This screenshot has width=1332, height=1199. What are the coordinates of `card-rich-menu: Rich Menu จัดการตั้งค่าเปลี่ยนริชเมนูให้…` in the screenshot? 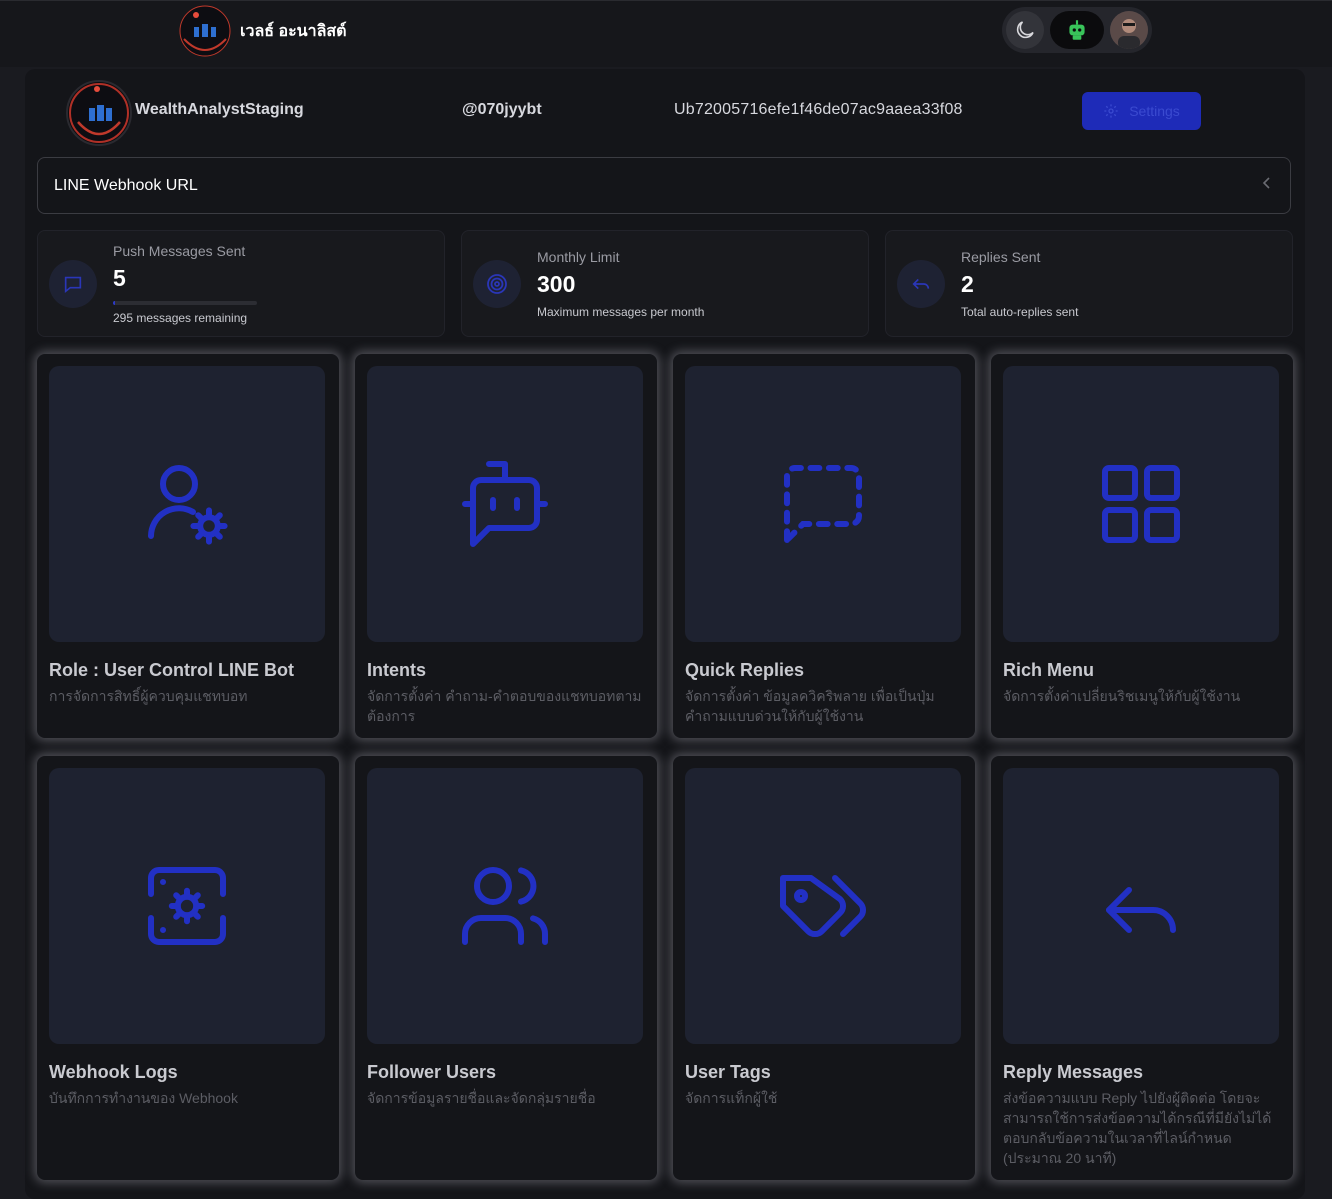 It's located at (1142, 546).